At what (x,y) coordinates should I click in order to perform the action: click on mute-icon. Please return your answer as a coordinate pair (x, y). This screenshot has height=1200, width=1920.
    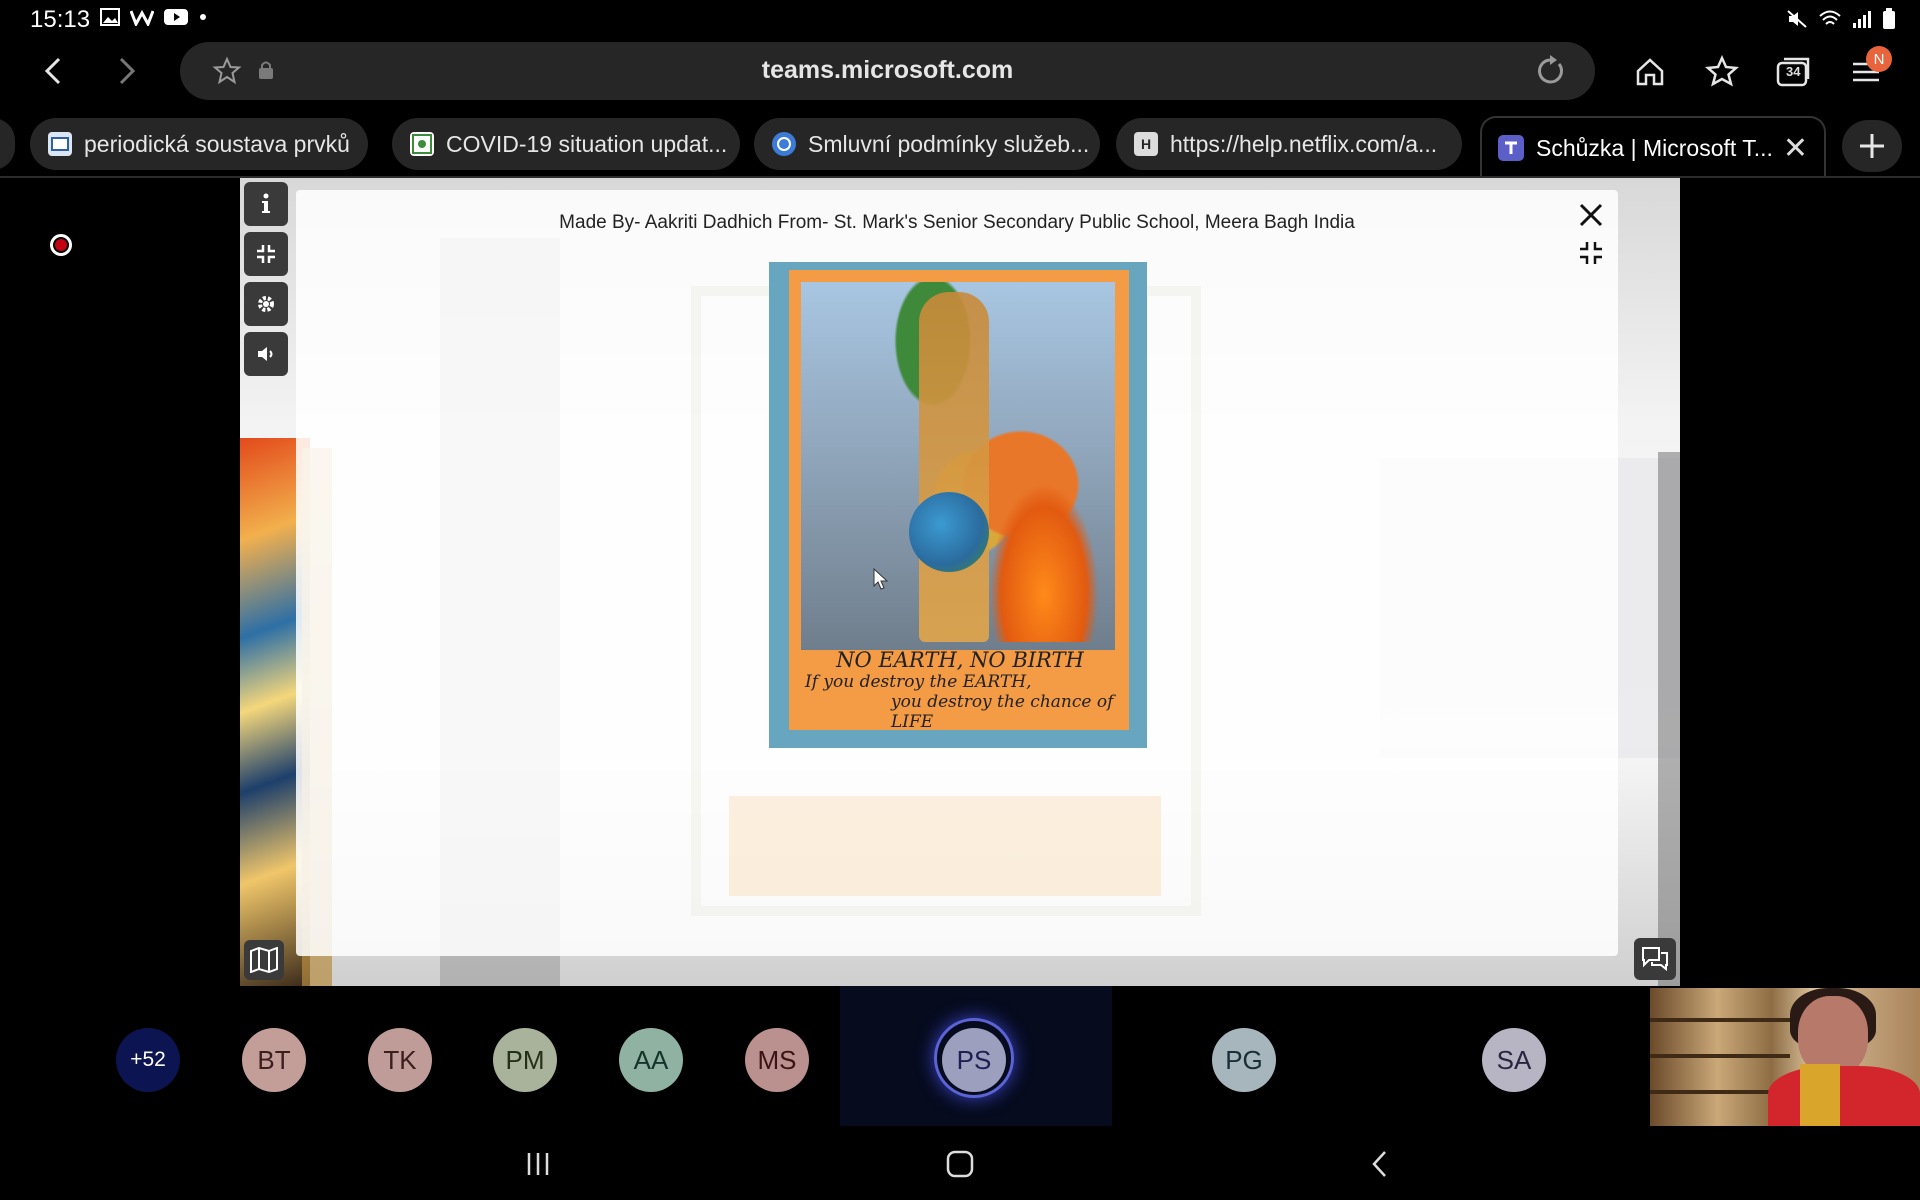
    Looking at the image, I should click on (1797, 19).